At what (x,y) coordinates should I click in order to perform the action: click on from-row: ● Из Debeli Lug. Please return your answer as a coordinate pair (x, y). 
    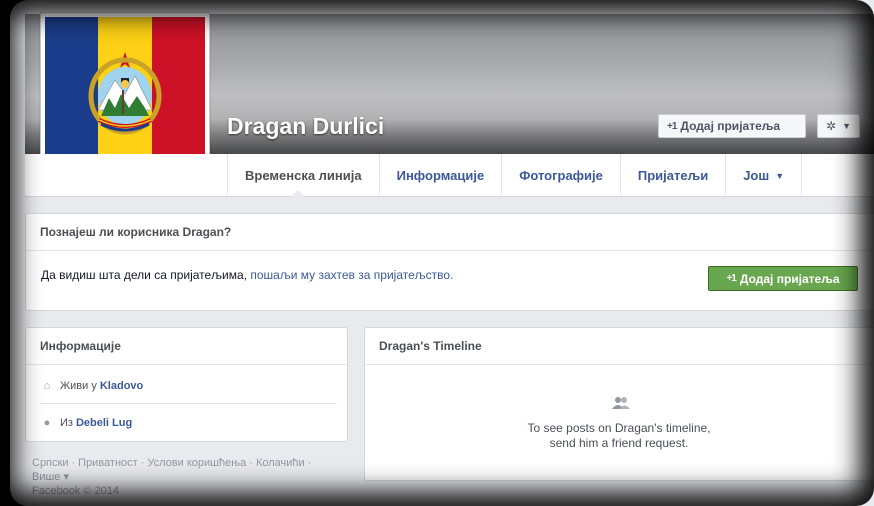
    Looking at the image, I should click on (86, 423).